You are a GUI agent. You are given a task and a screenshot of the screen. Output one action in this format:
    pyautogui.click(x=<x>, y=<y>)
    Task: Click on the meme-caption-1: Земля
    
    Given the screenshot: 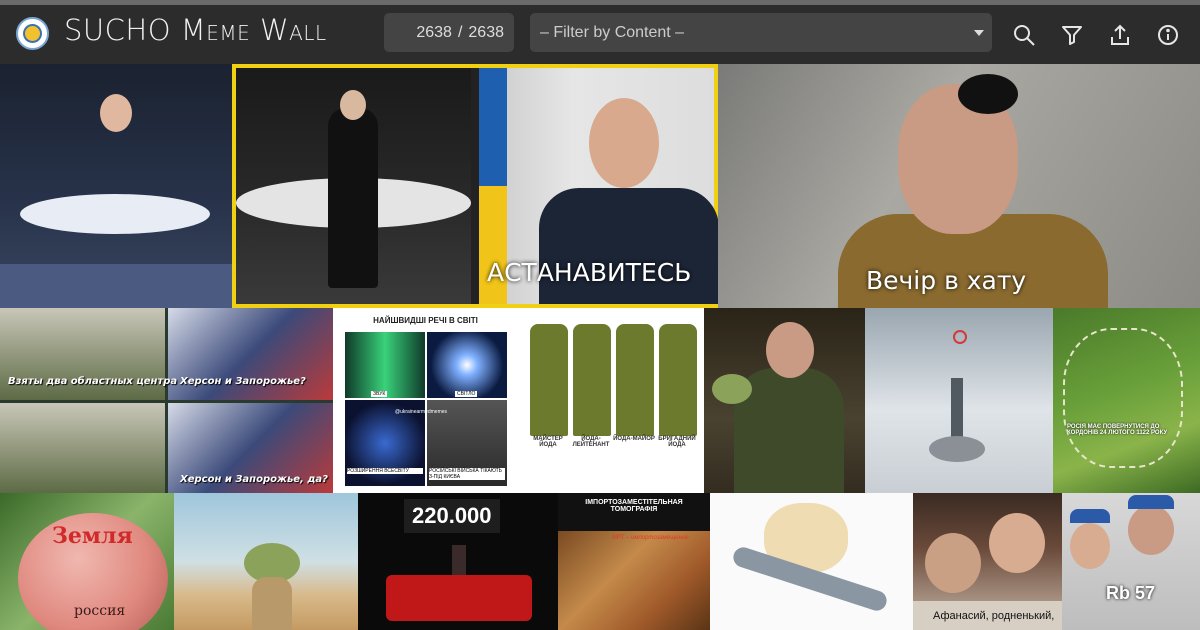 What is the action you would take?
    pyautogui.click(x=92, y=536)
    